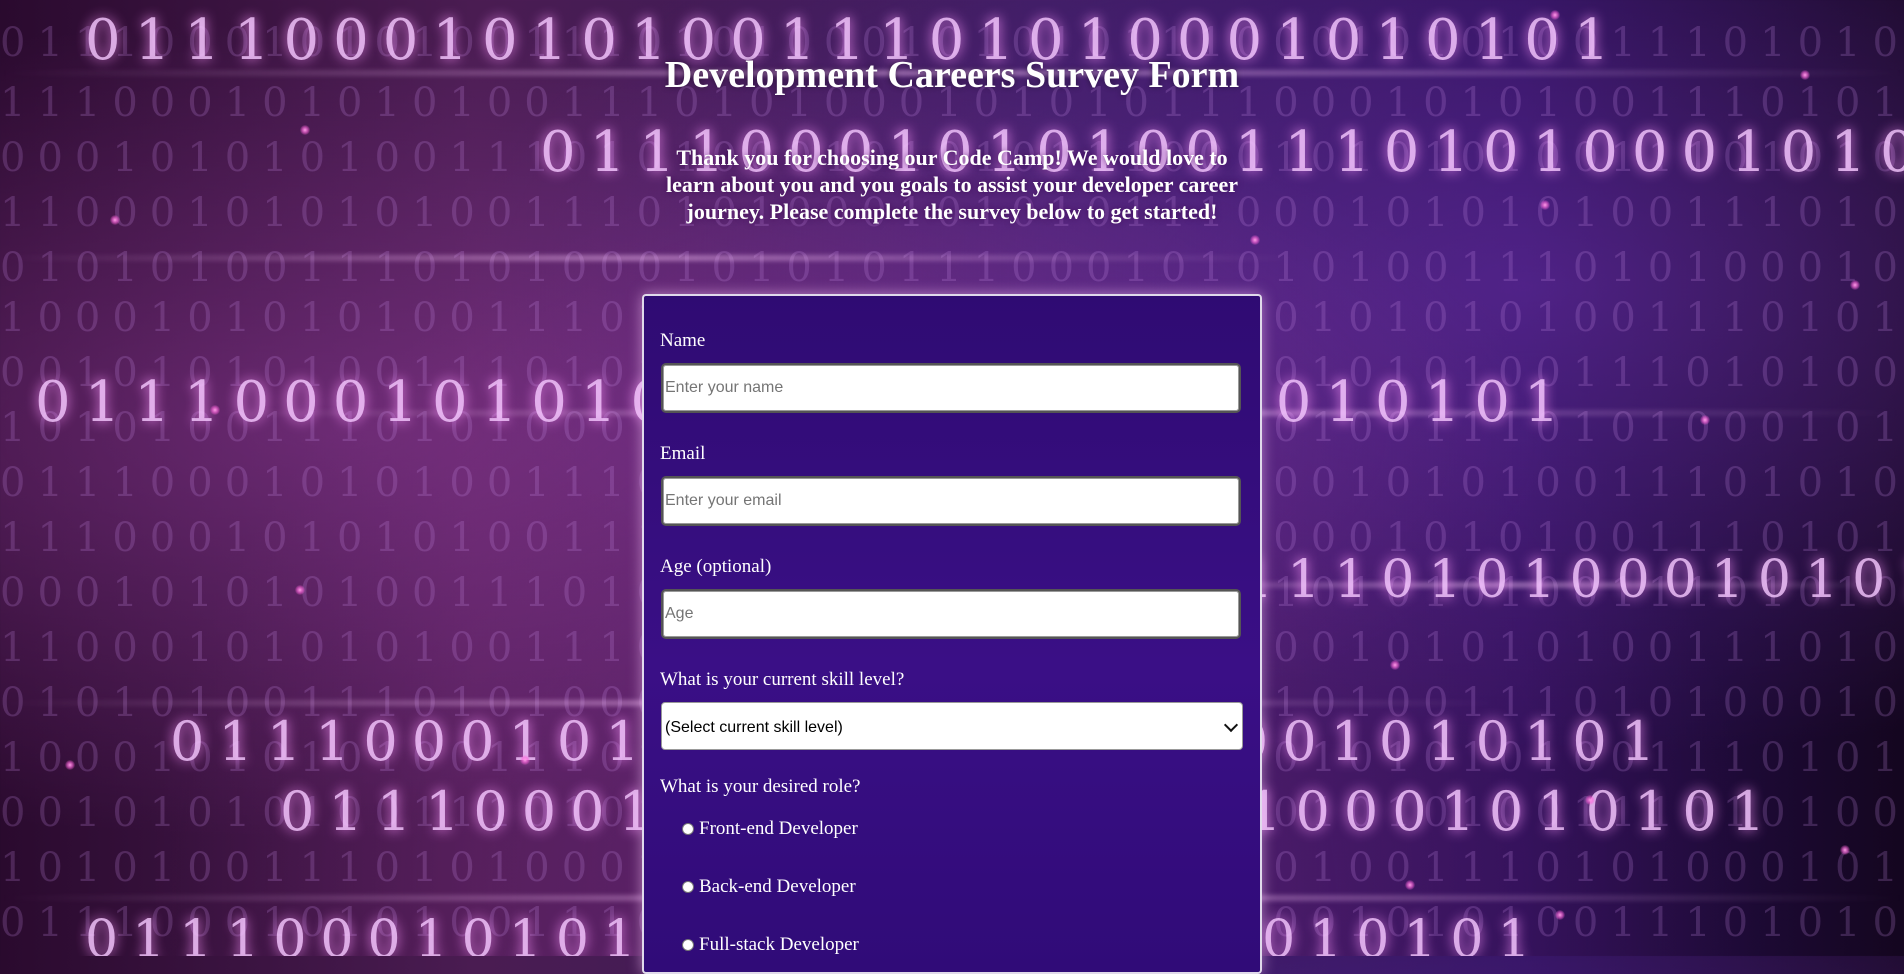  I want to click on light-streak, so click(650, 258).